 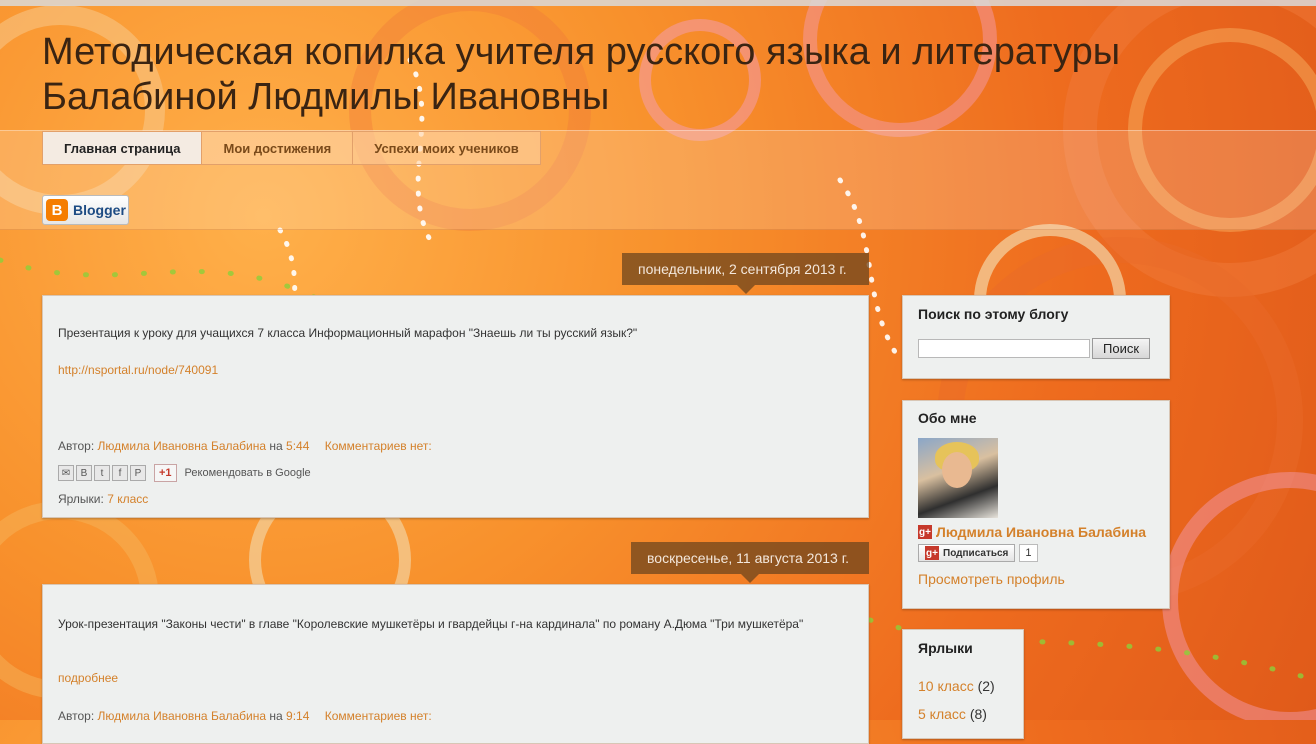 I want to click on post-time-link: 5:44, so click(x=297, y=446).